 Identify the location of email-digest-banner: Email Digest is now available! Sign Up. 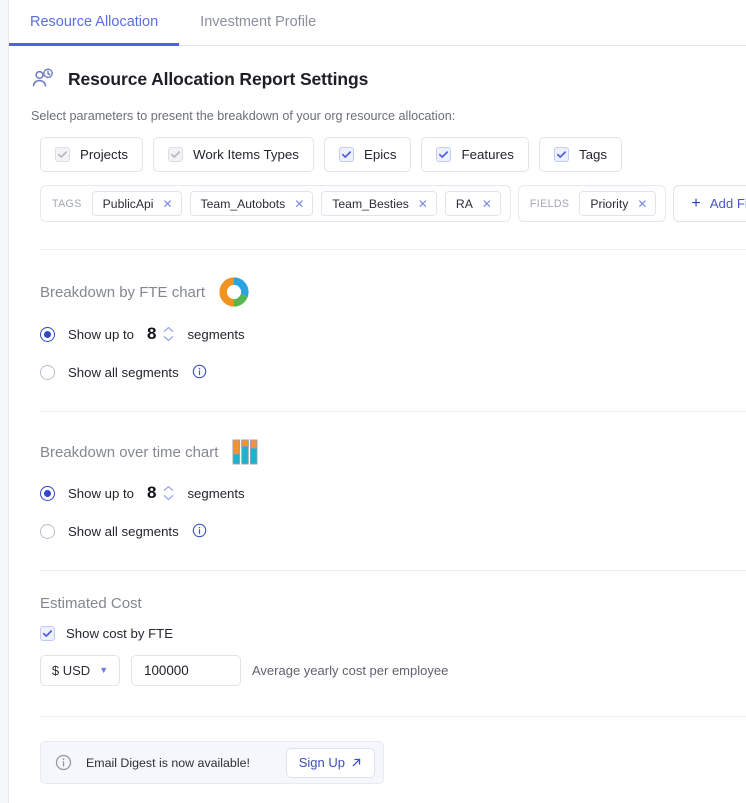
(212, 762).